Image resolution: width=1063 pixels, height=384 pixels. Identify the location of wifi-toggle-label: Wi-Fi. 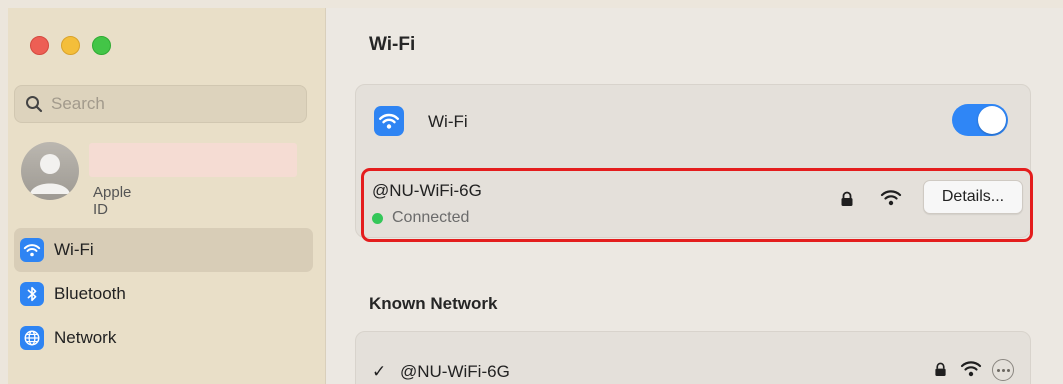
(448, 121).